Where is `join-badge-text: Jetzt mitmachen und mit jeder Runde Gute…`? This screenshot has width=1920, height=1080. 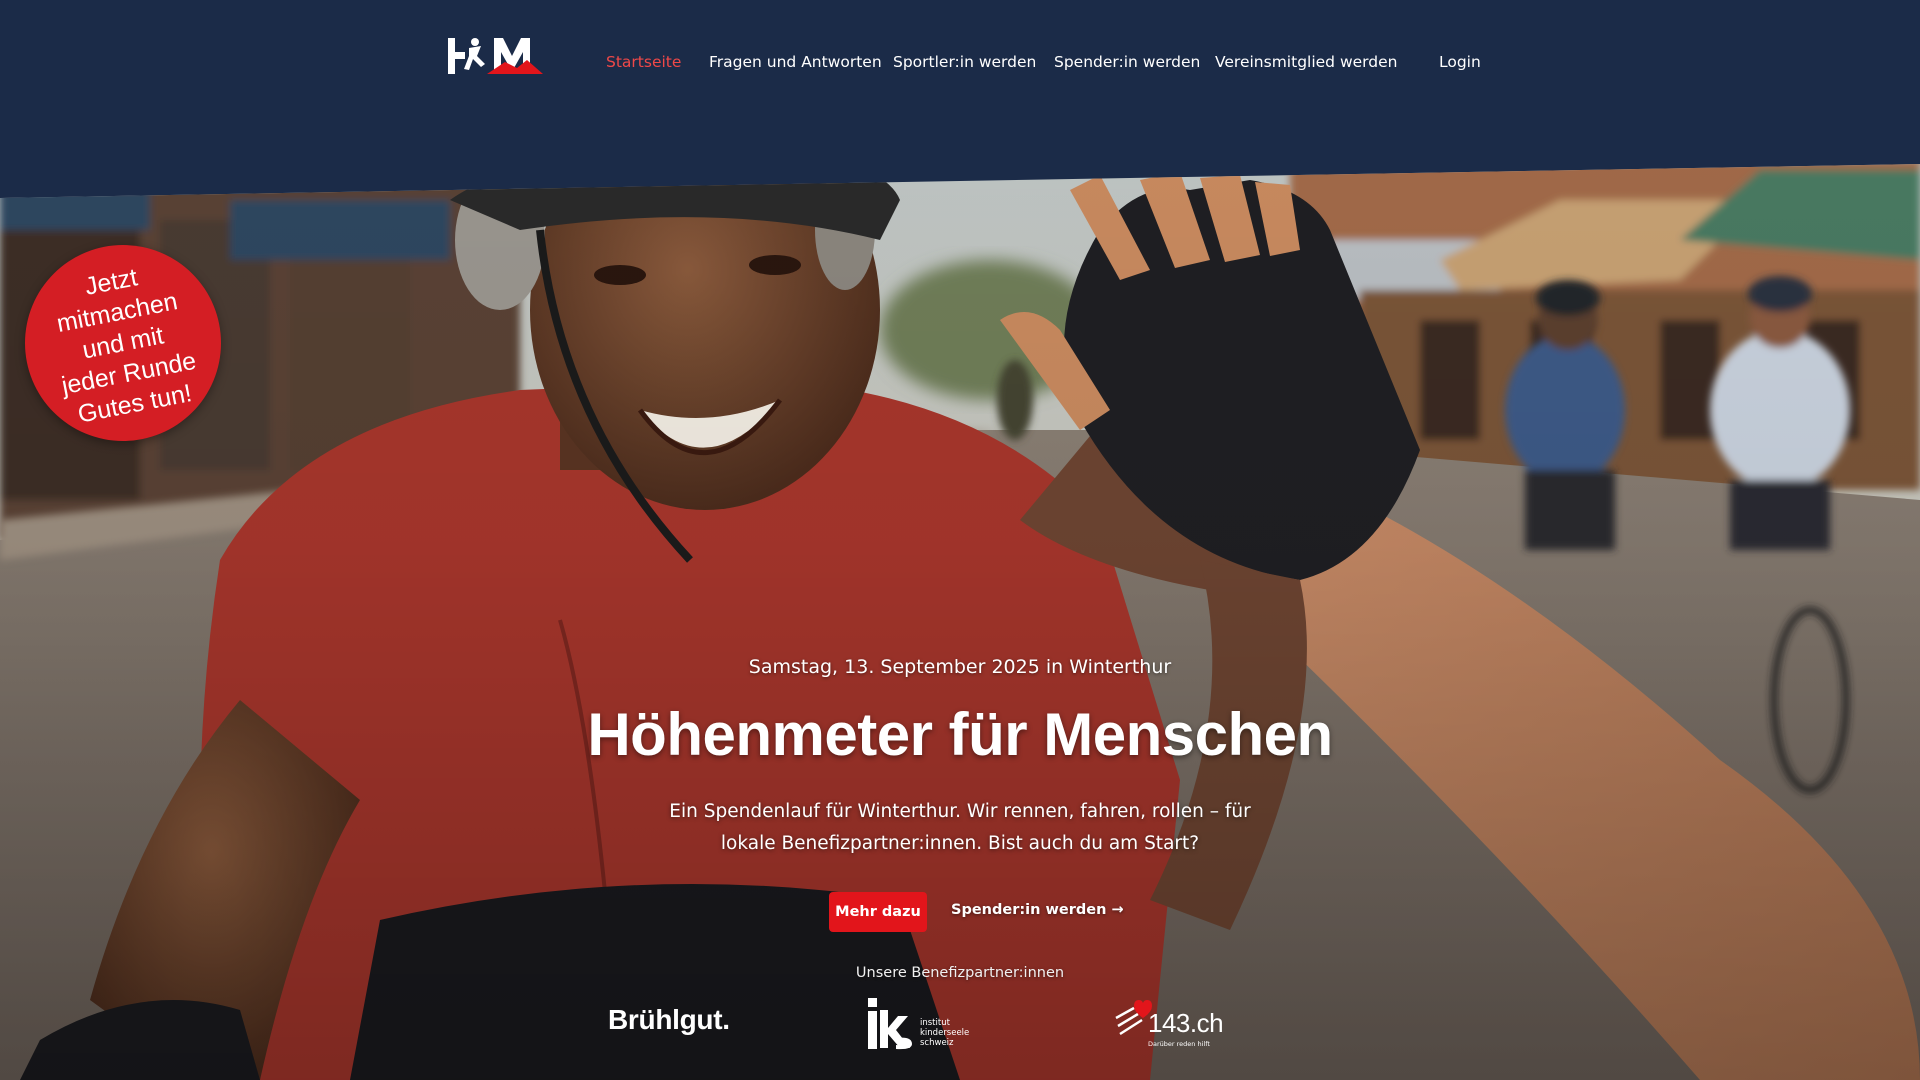
join-badge-text: Jetzt mitmachen und mit jeder Runde Gute… is located at coordinates (126, 345).